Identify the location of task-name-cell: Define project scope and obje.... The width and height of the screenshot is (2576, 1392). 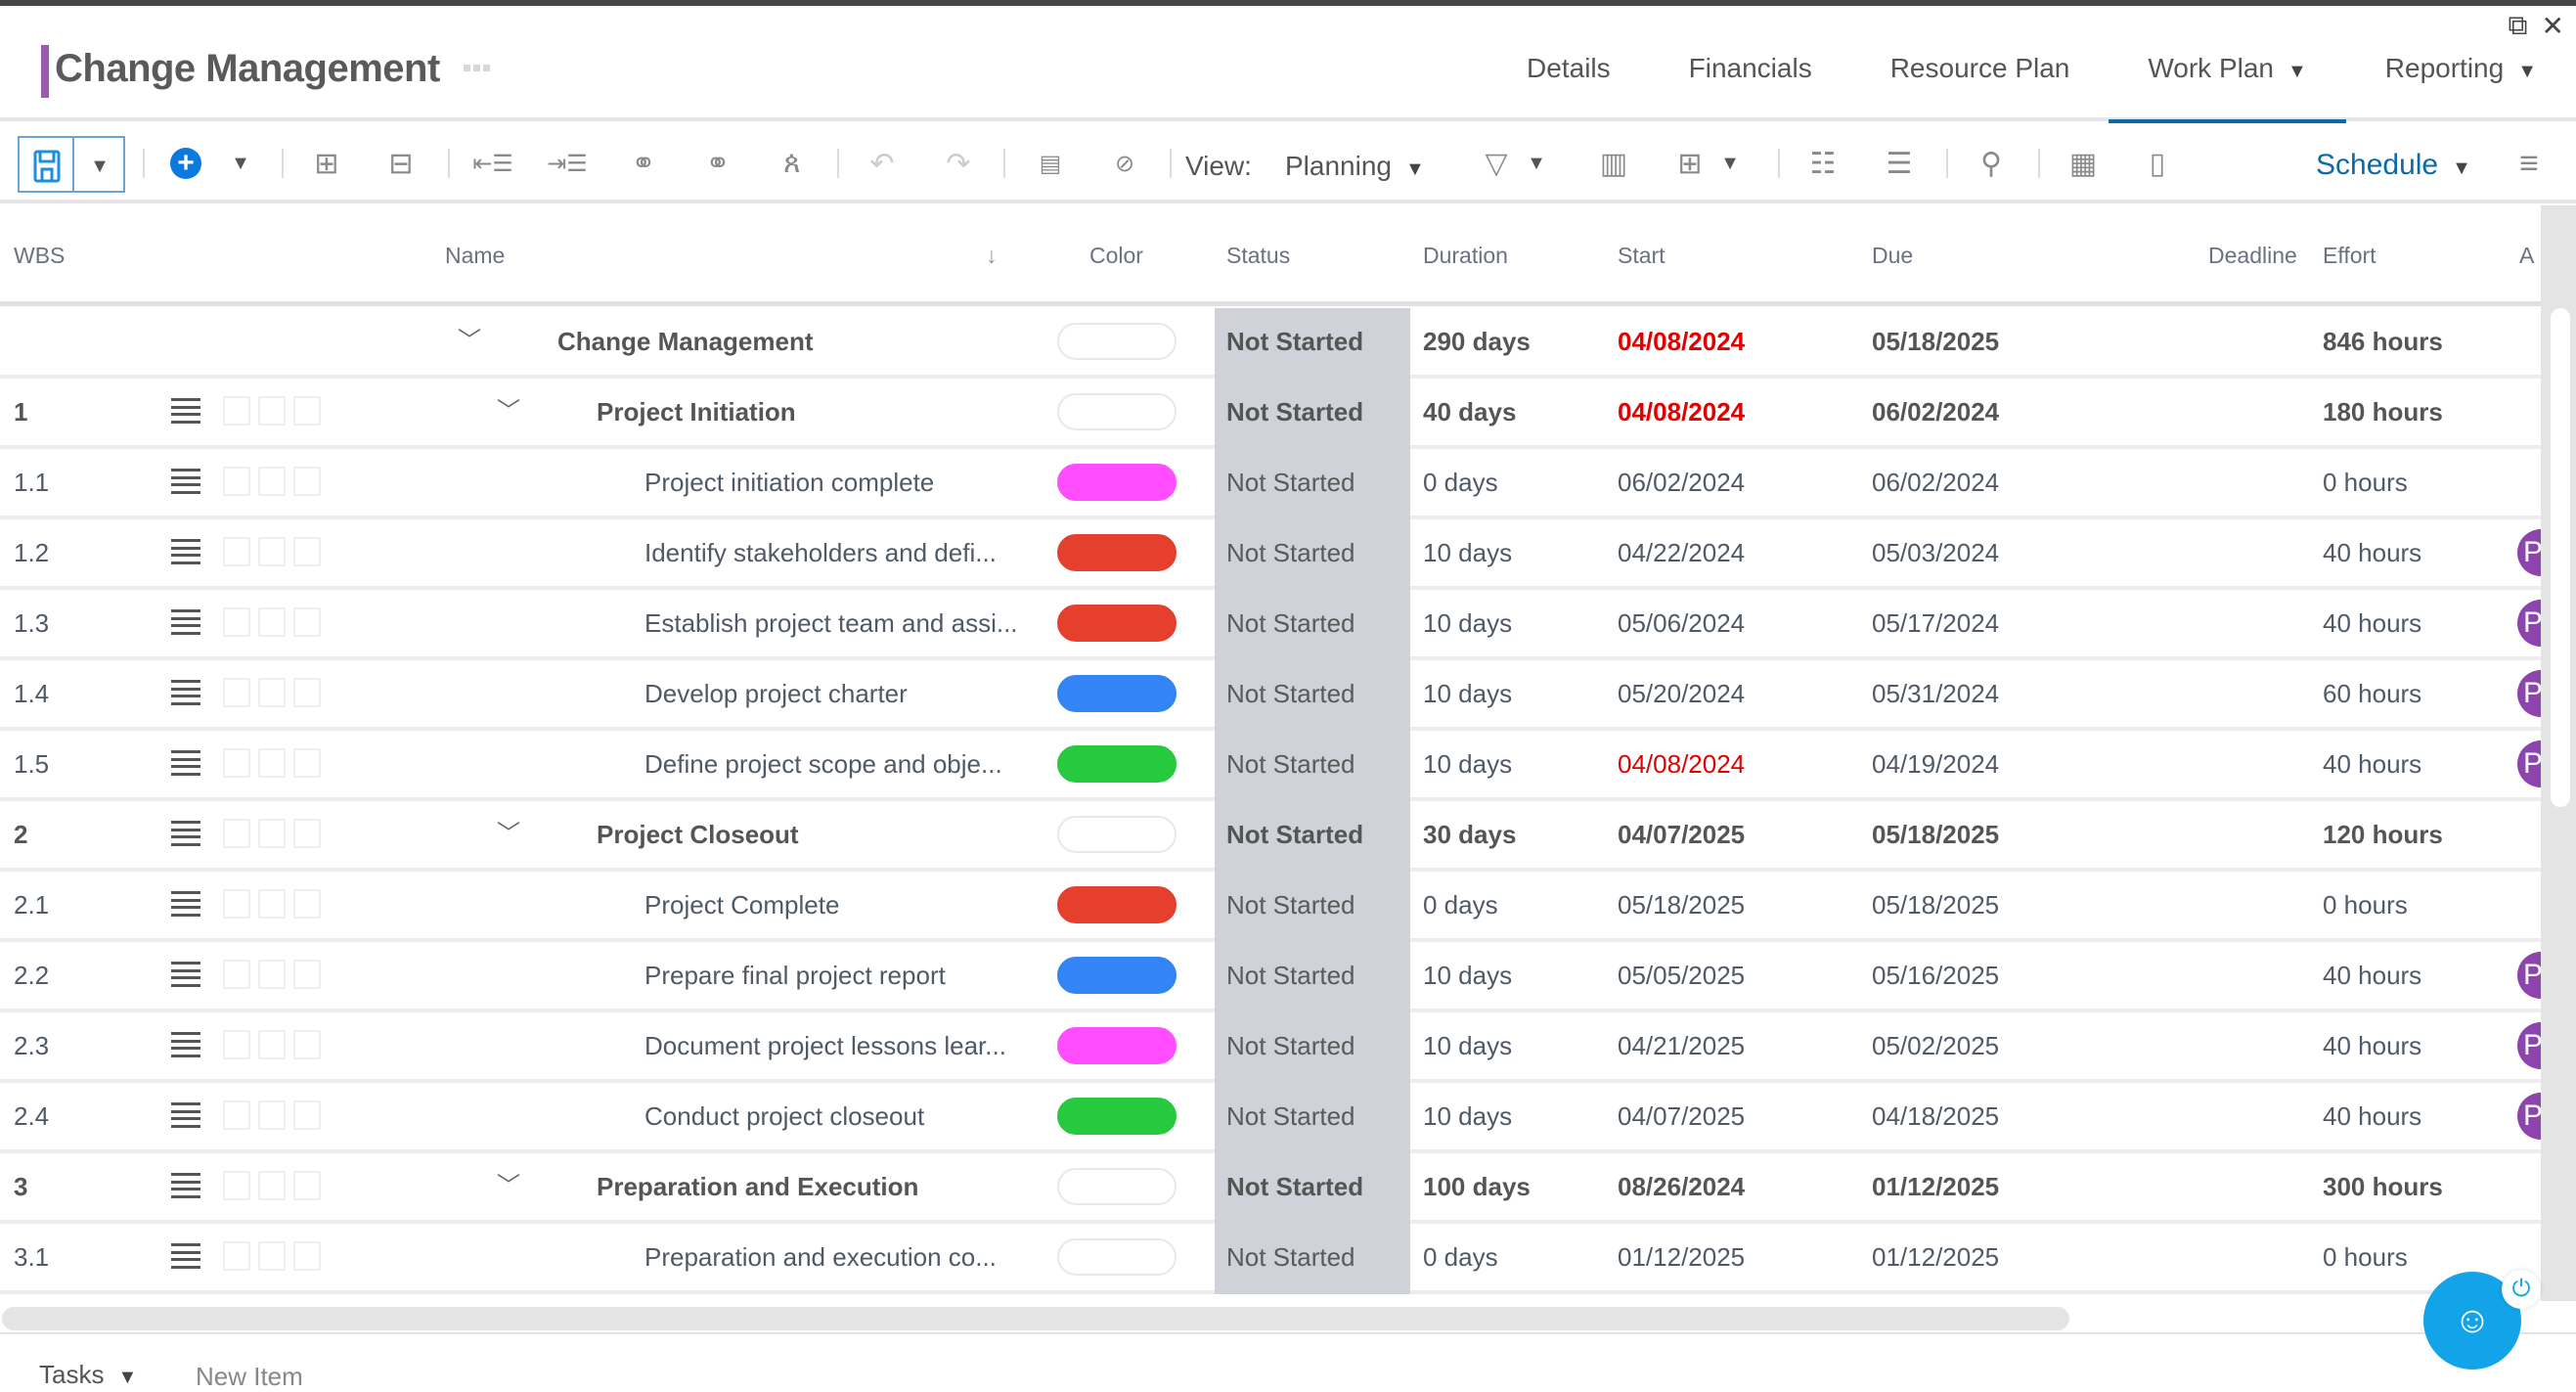
(823, 764).